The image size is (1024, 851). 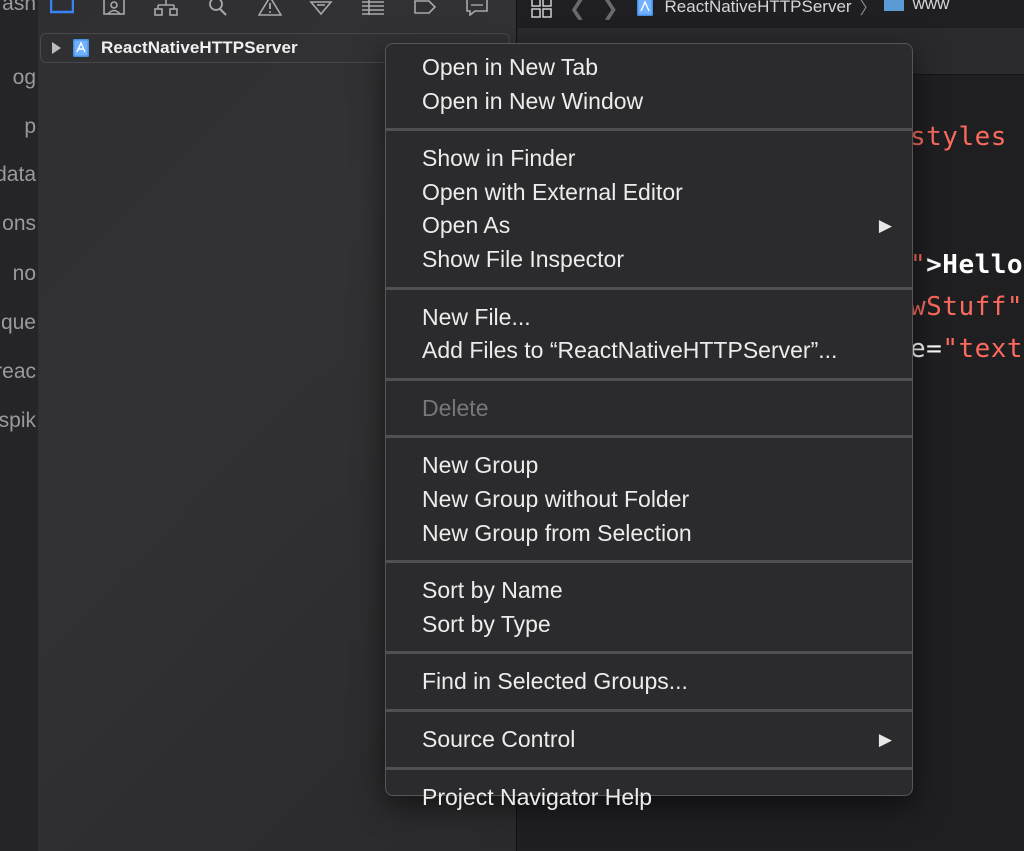 I want to click on menu-item-source-control: Source Control ▶, so click(x=649, y=740).